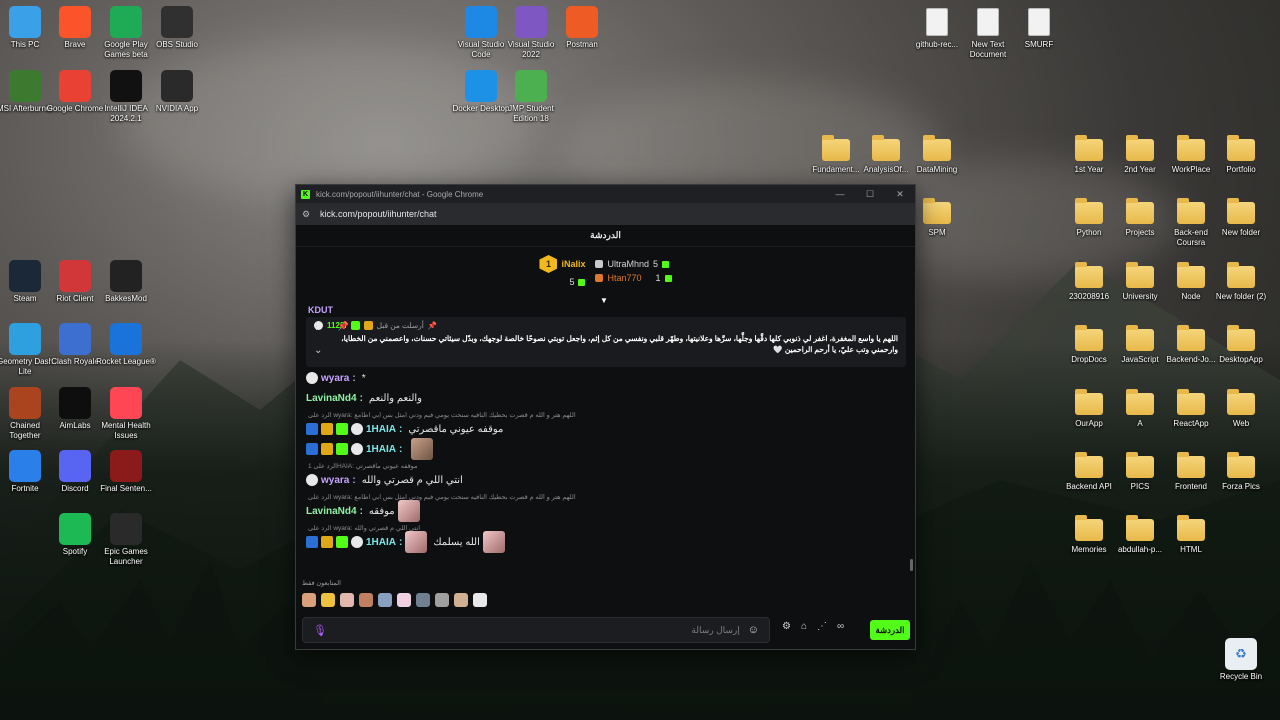 Image resolution: width=1280 pixels, height=720 pixels. I want to click on desktop-shortcut-postman: Postman, so click(582, 28).